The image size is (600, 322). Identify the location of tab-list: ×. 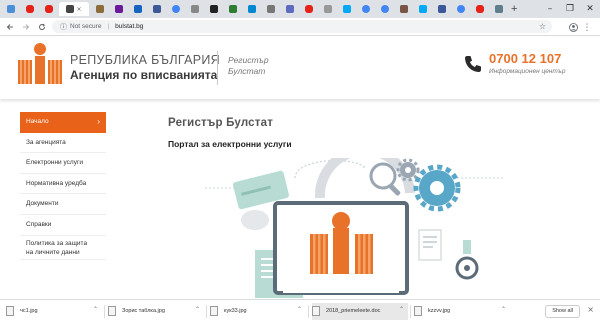
(255, 9).